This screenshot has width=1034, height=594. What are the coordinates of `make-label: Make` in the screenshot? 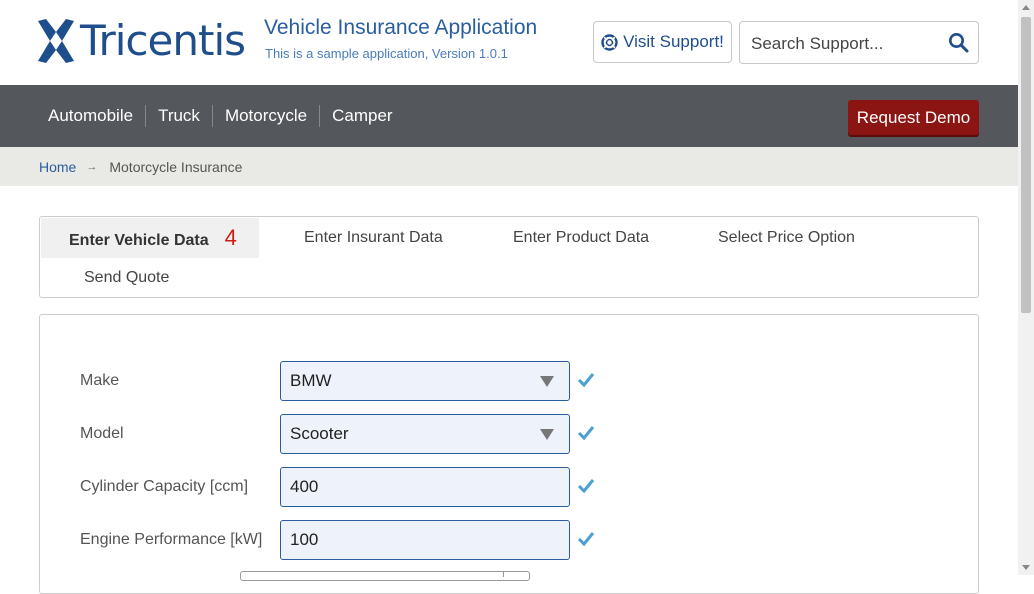 It's located at (100, 380).